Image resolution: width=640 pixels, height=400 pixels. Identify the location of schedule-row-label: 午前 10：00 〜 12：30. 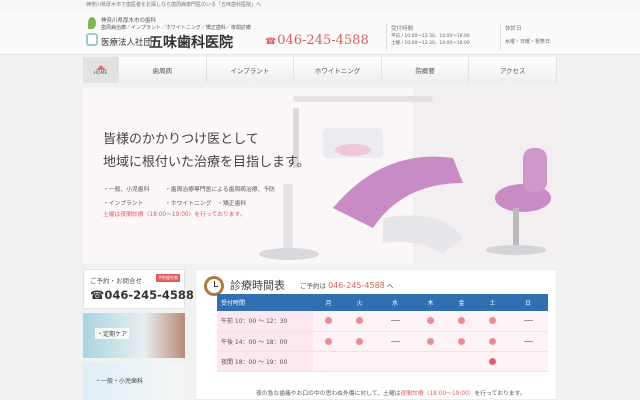
(265, 321).